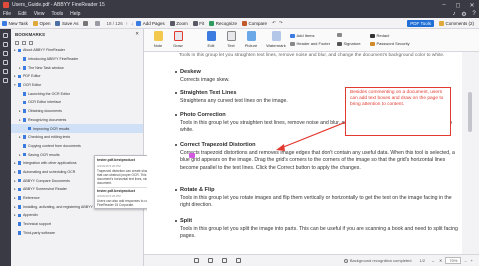 This screenshot has width=479, height=266. I want to click on view-single-page-icon, so click(196, 260).